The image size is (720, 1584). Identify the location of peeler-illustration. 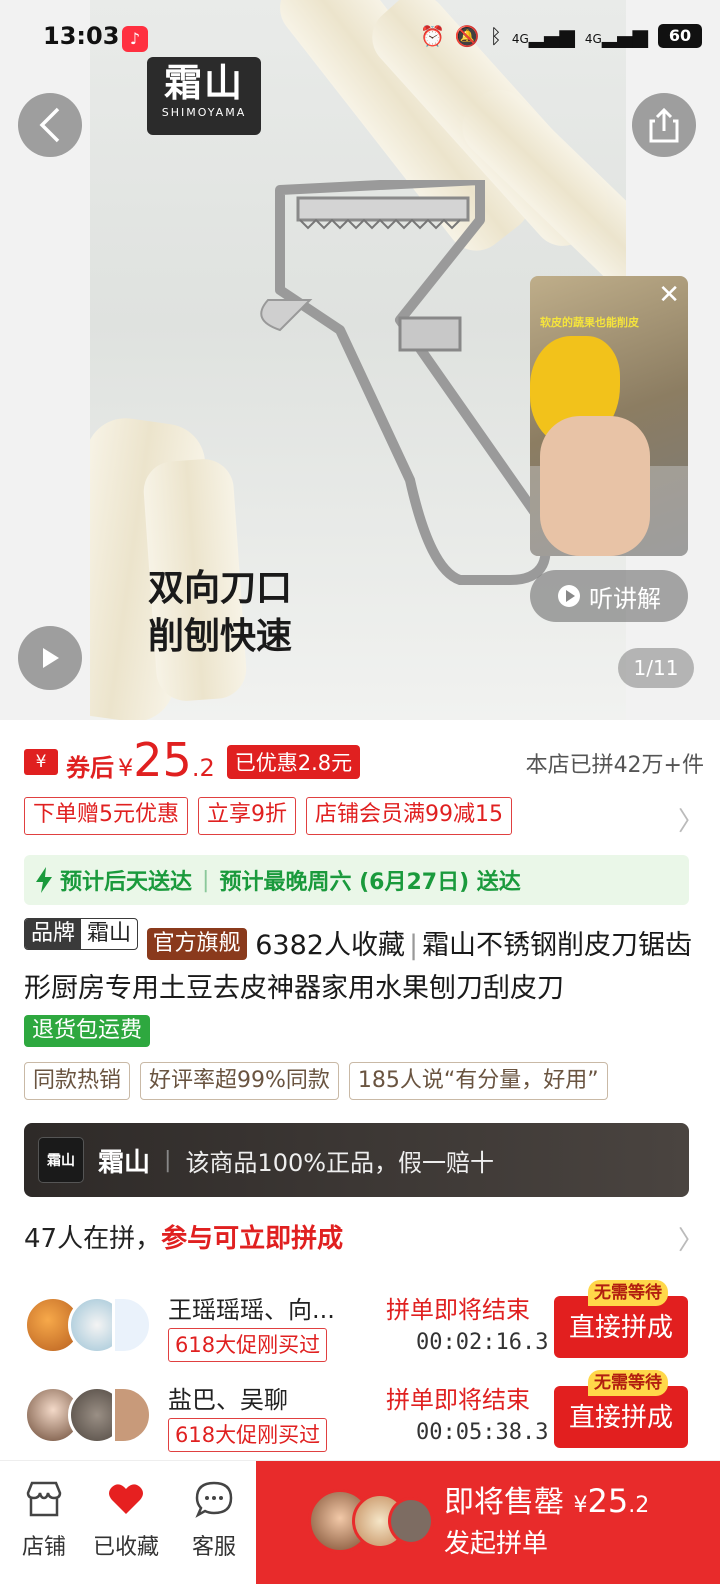
(405, 382).